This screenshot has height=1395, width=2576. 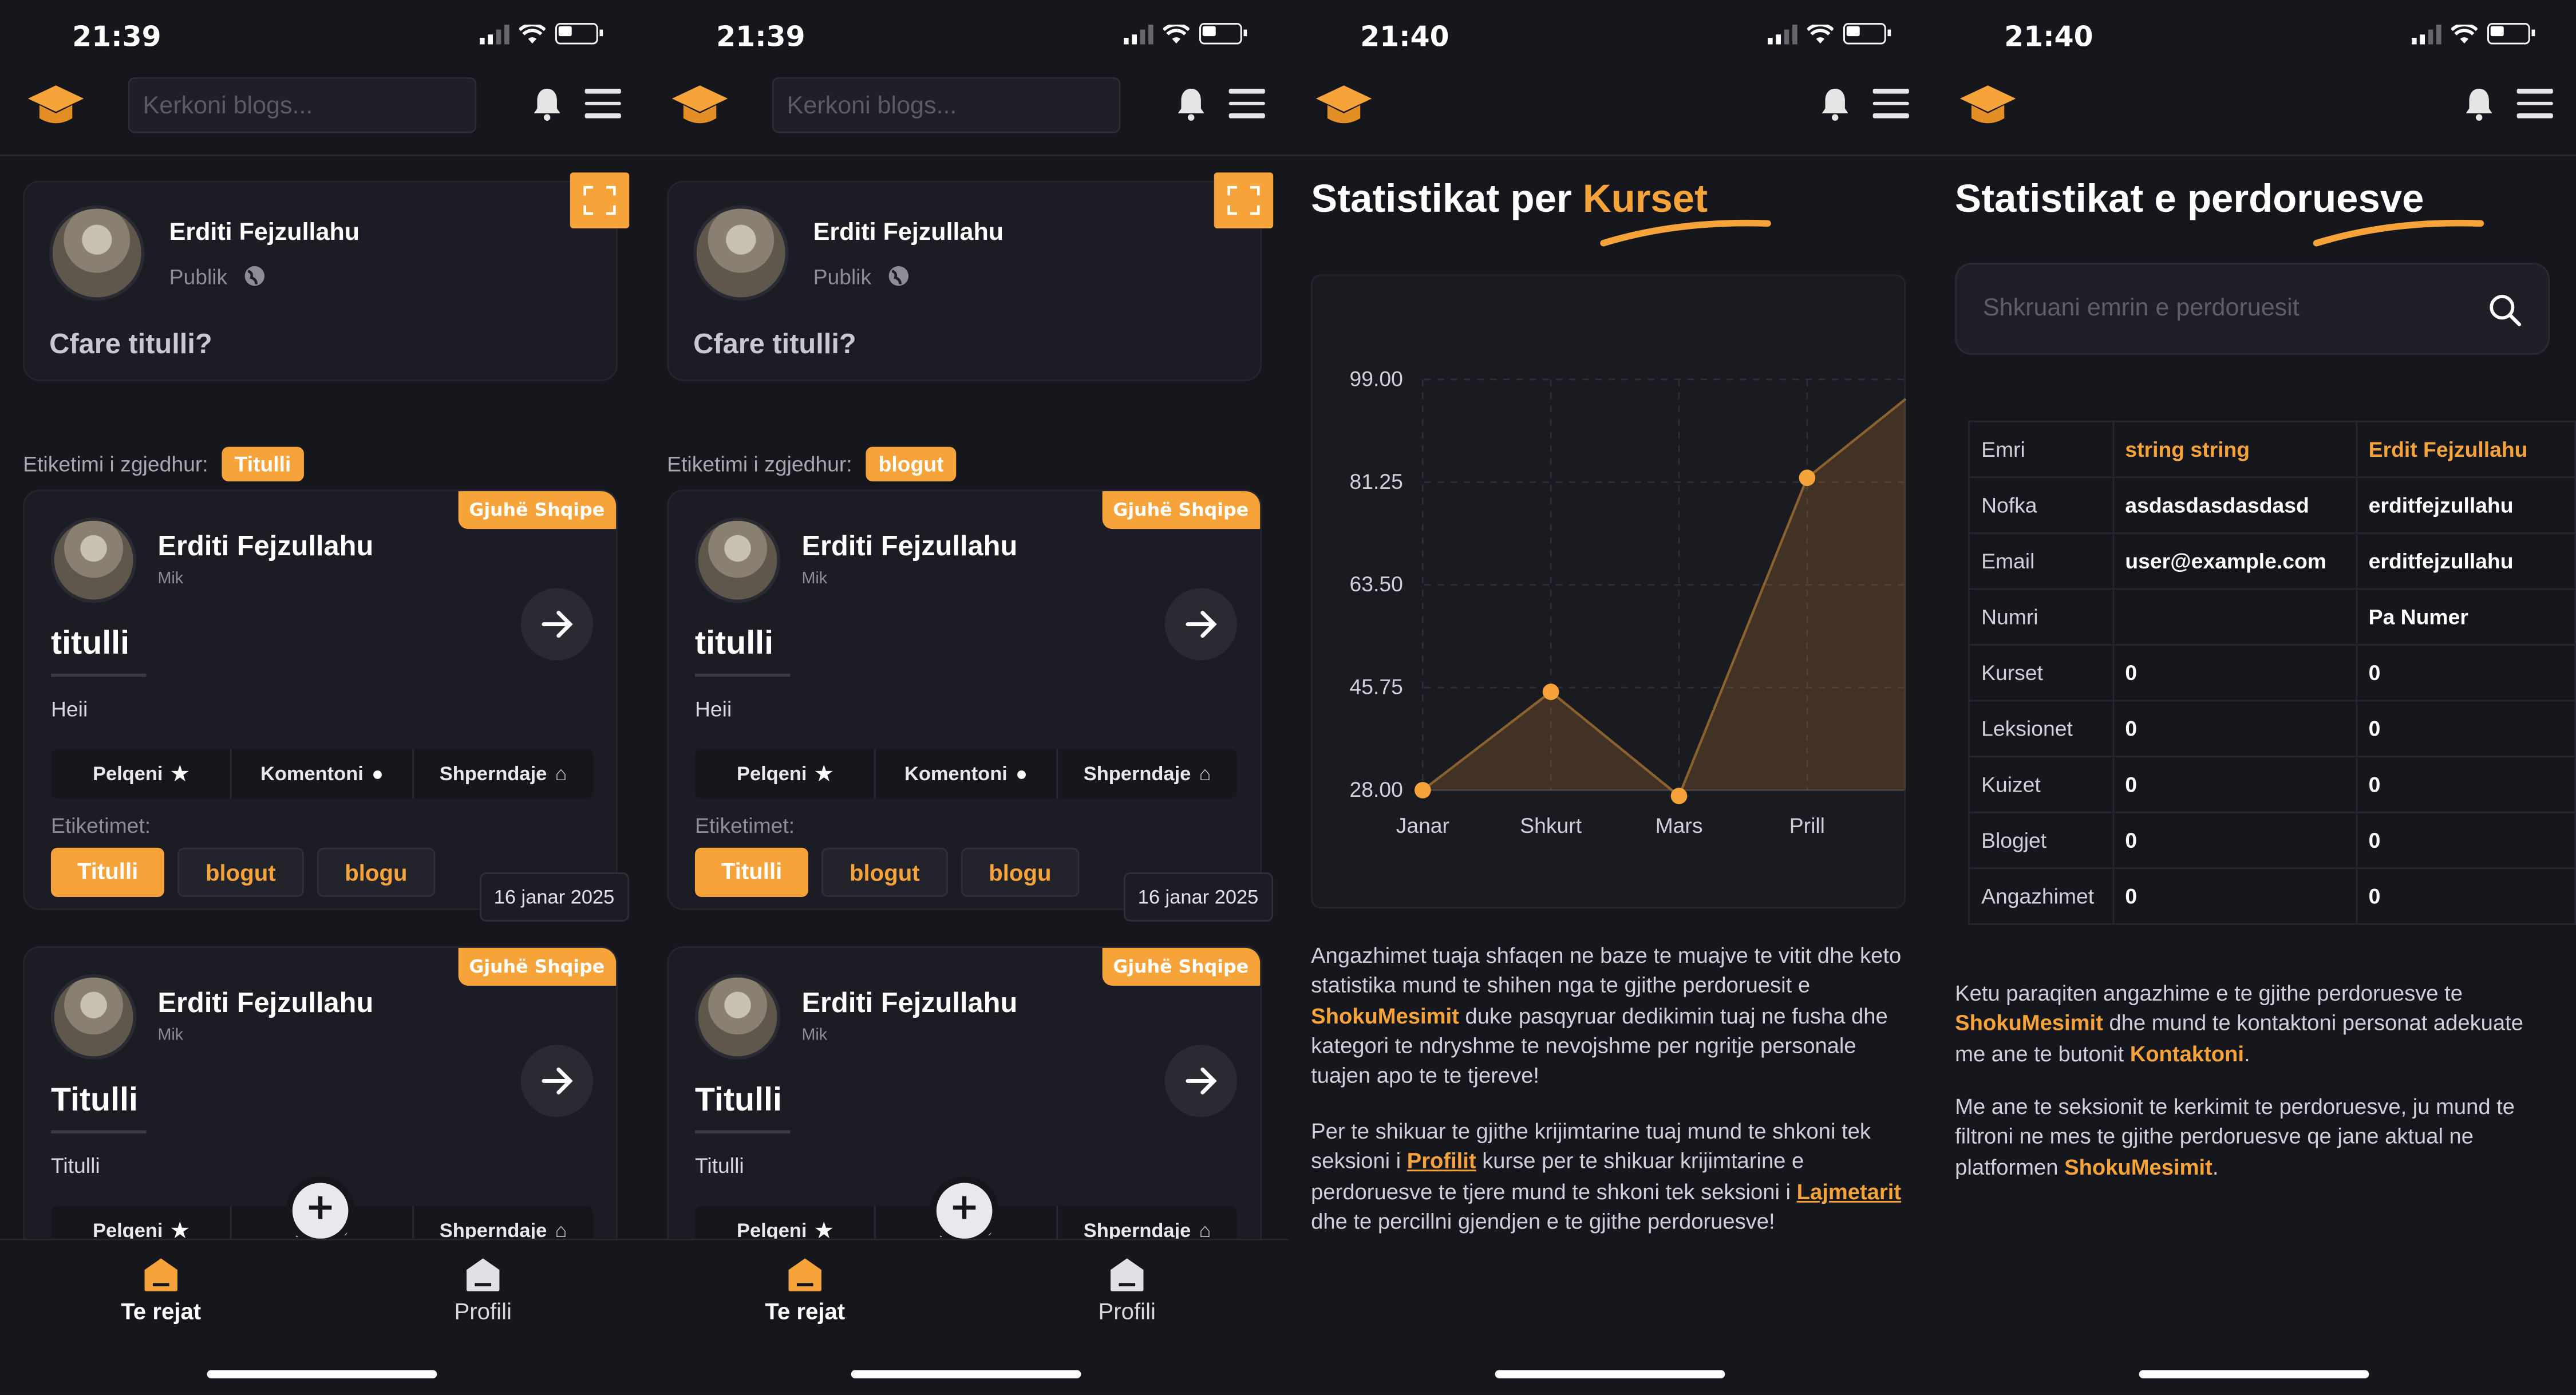 I want to click on x-tick-label: Mars, so click(x=1679, y=825).